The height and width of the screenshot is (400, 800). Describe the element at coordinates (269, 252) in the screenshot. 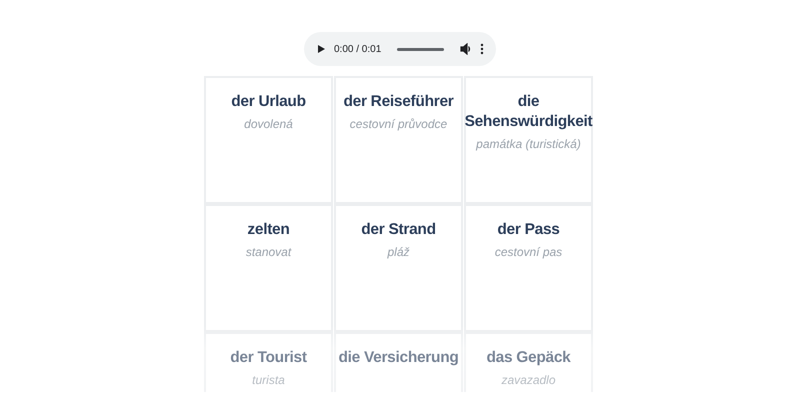

I see `czech-translation: stanovat` at that location.